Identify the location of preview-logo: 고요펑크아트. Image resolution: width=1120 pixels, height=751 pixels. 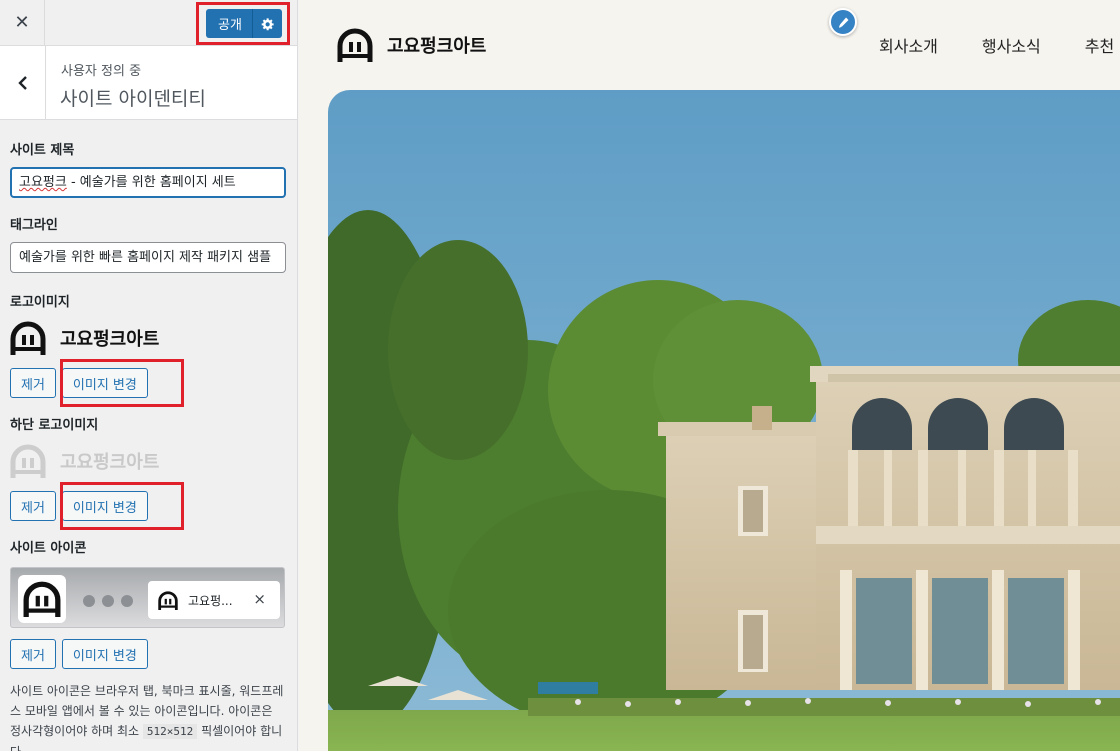
(411, 45).